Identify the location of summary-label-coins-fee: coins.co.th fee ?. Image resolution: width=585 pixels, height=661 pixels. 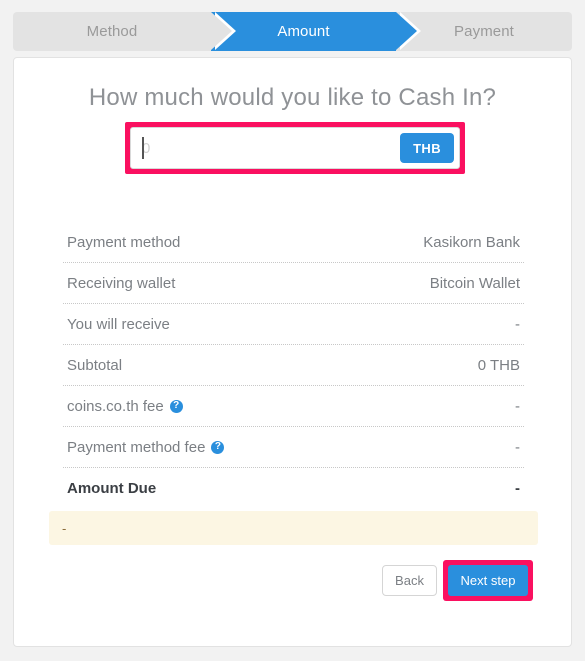
(125, 406).